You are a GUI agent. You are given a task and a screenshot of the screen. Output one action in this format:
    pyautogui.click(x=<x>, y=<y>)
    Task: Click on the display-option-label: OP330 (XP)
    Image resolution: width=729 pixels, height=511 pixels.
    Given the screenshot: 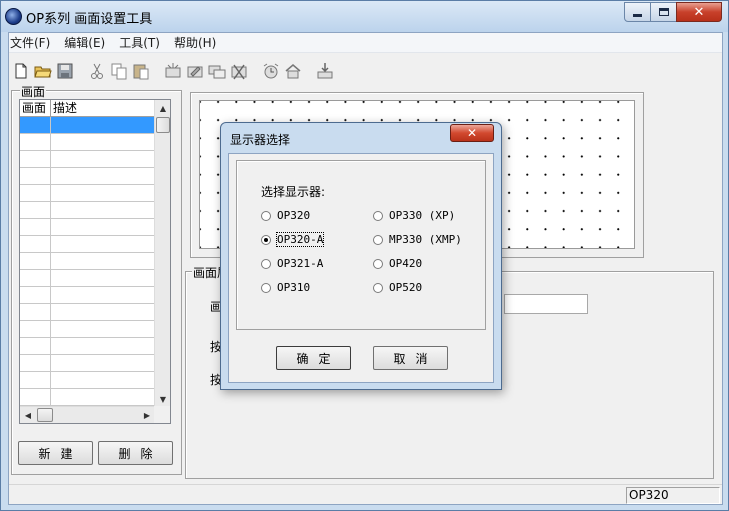 What is the action you would take?
    pyautogui.click(x=422, y=215)
    